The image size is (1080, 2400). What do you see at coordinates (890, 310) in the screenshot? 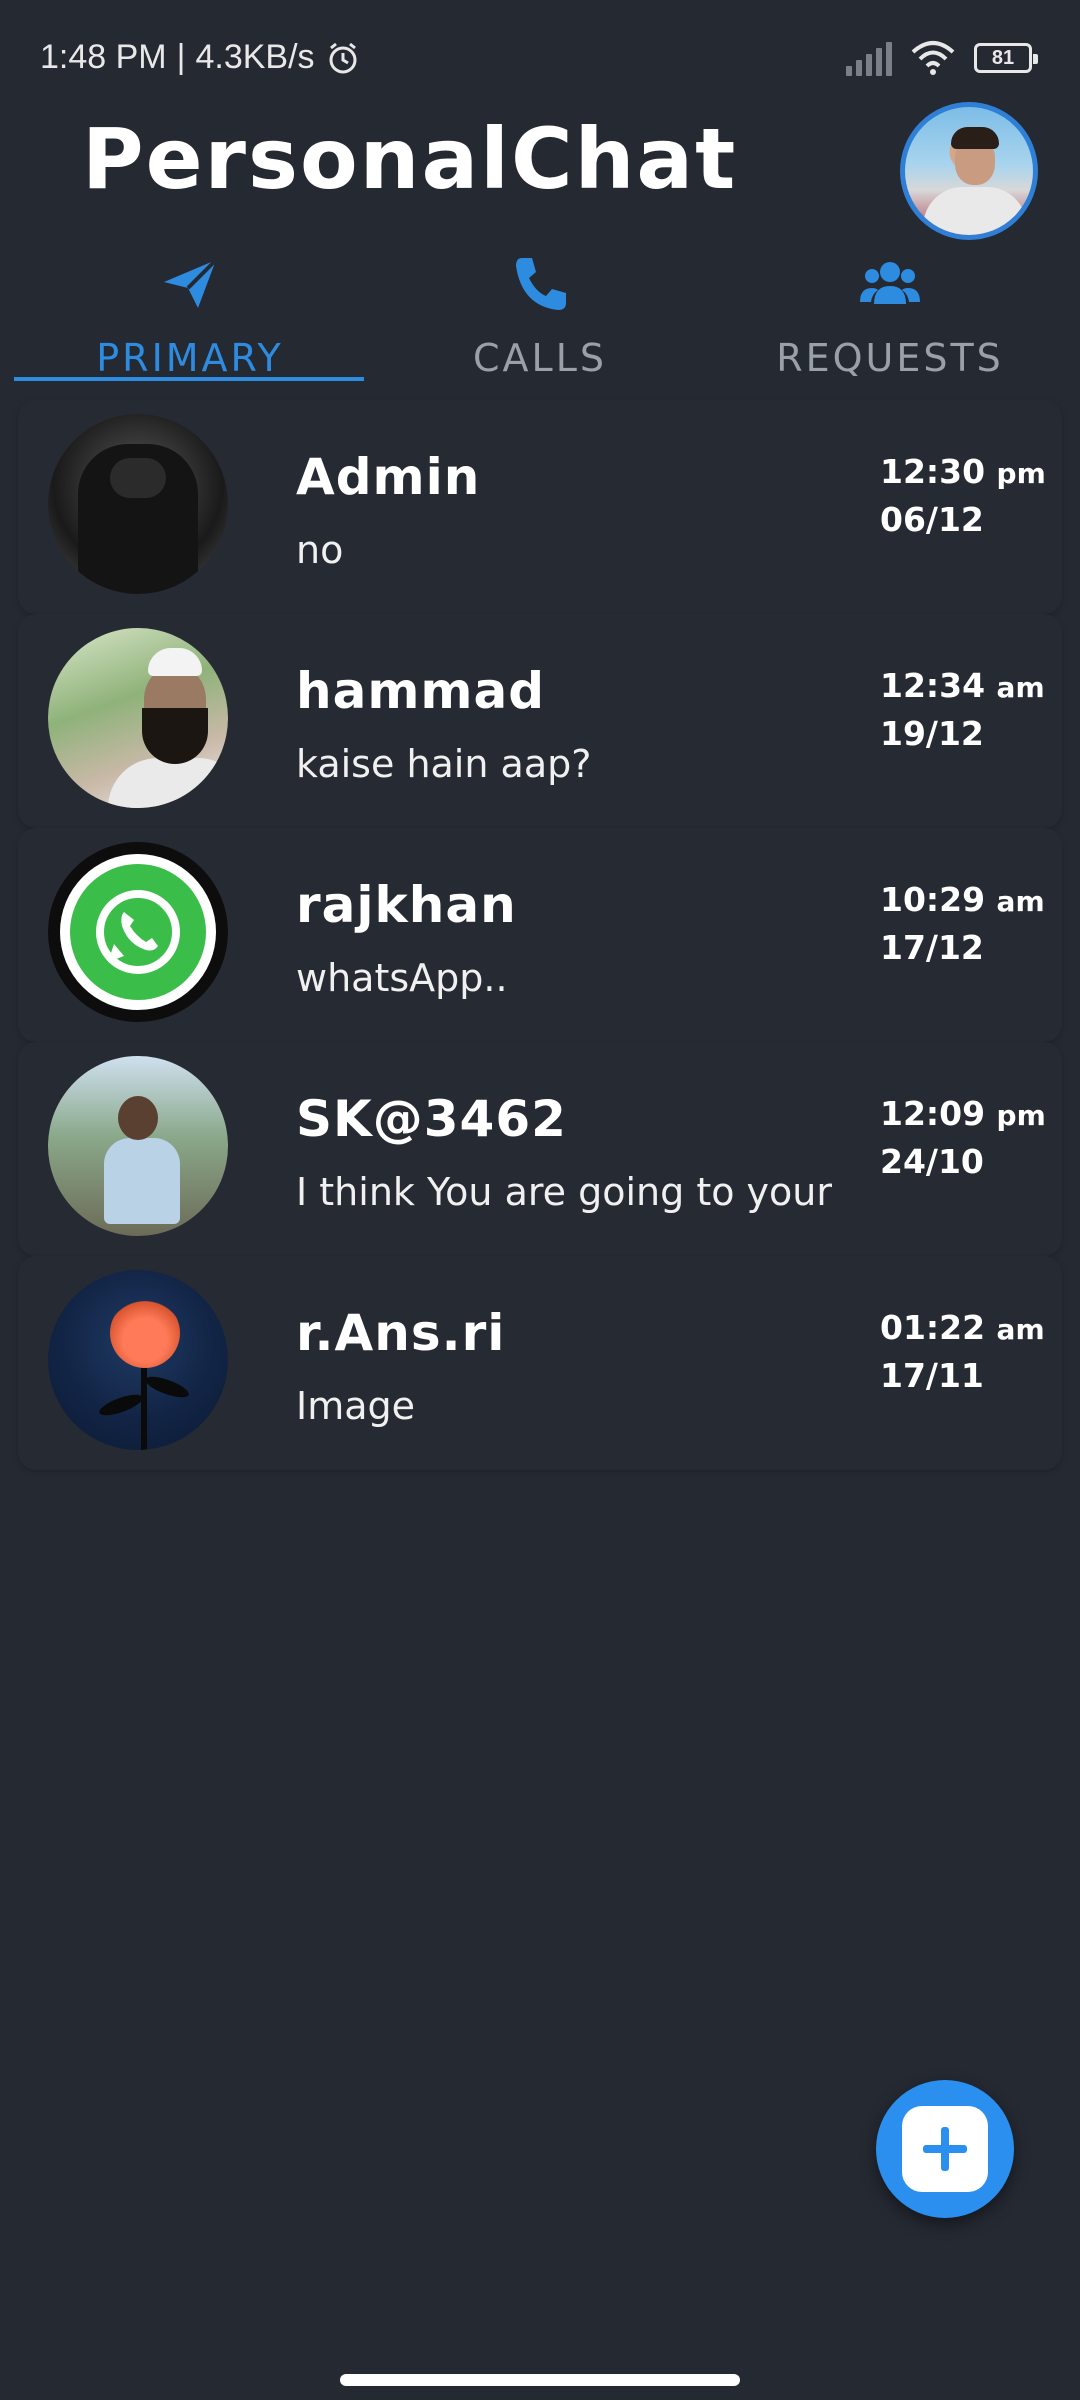
I see `tab-requests: REQUESTS` at bounding box center [890, 310].